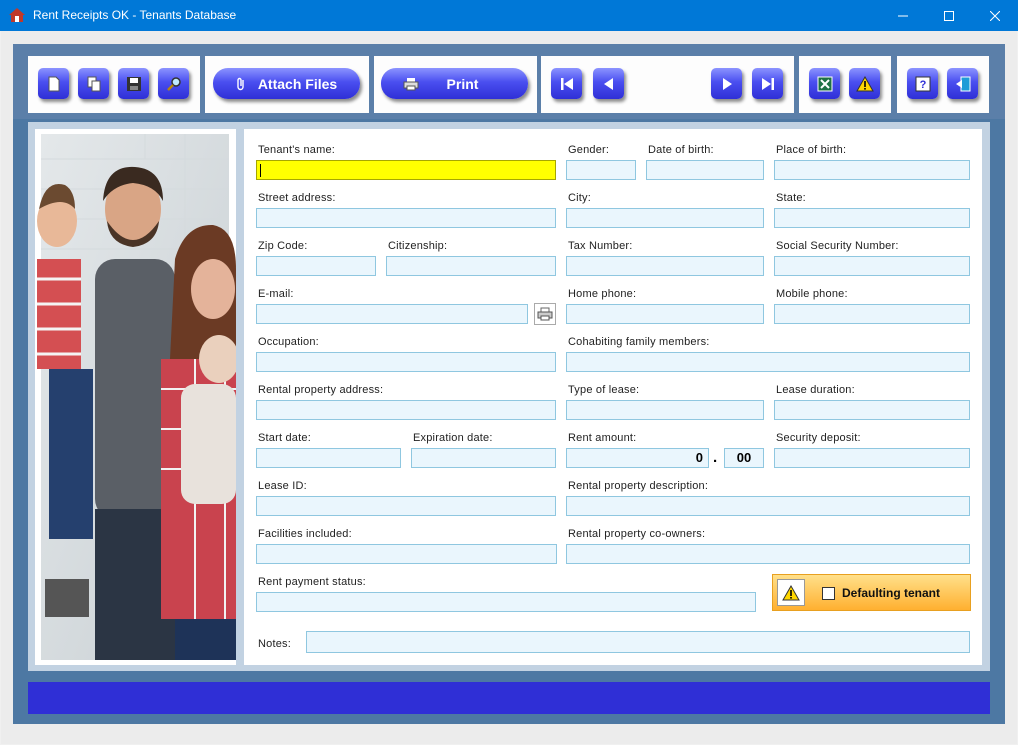 The height and width of the screenshot is (745, 1018). I want to click on zip-code-label: Zip Code:, so click(283, 246).